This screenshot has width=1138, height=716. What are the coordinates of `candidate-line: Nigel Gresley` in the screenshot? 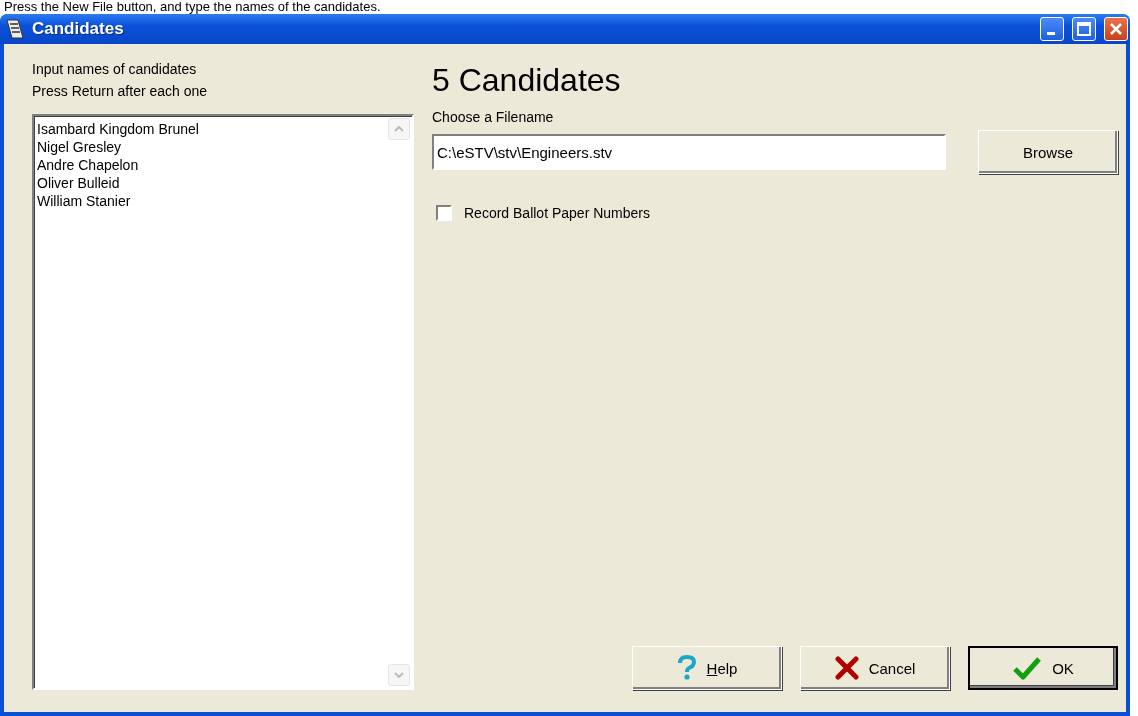 It's located at (80, 147).